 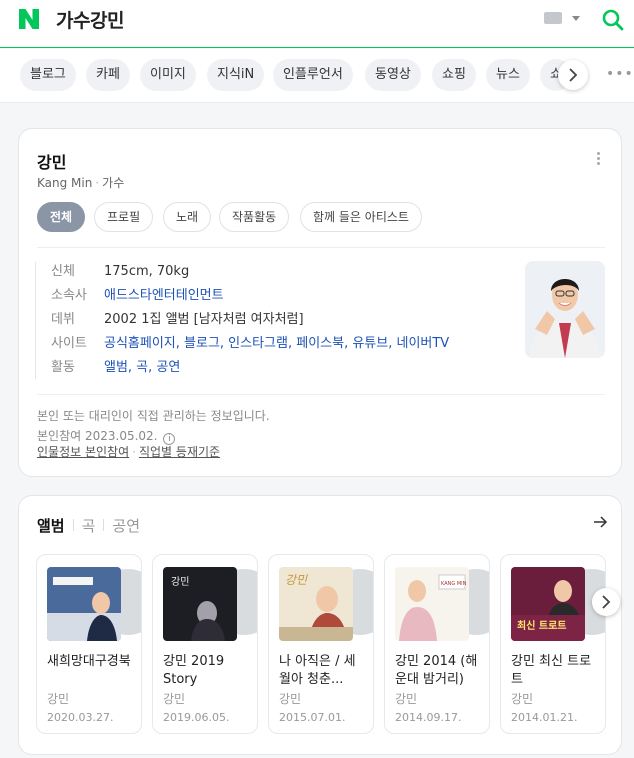 What do you see at coordinates (542, 626) in the screenshot?
I see `cover-text: 최신 트로트` at bounding box center [542, 626].